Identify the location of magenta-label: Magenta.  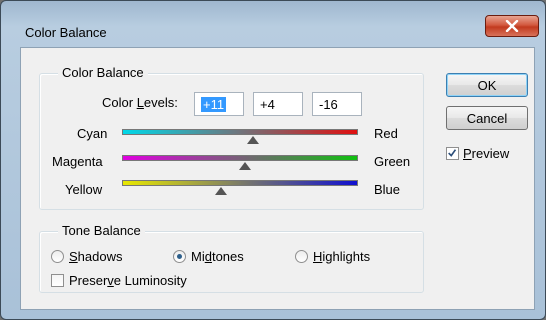
(77, 161).